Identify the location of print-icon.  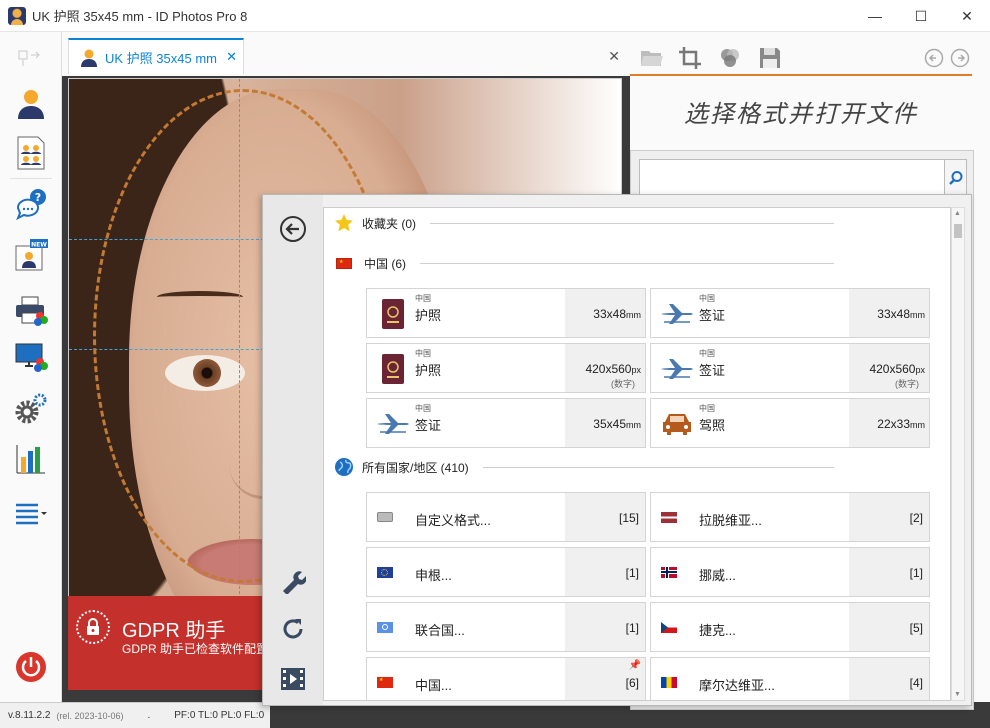
(31, 311).